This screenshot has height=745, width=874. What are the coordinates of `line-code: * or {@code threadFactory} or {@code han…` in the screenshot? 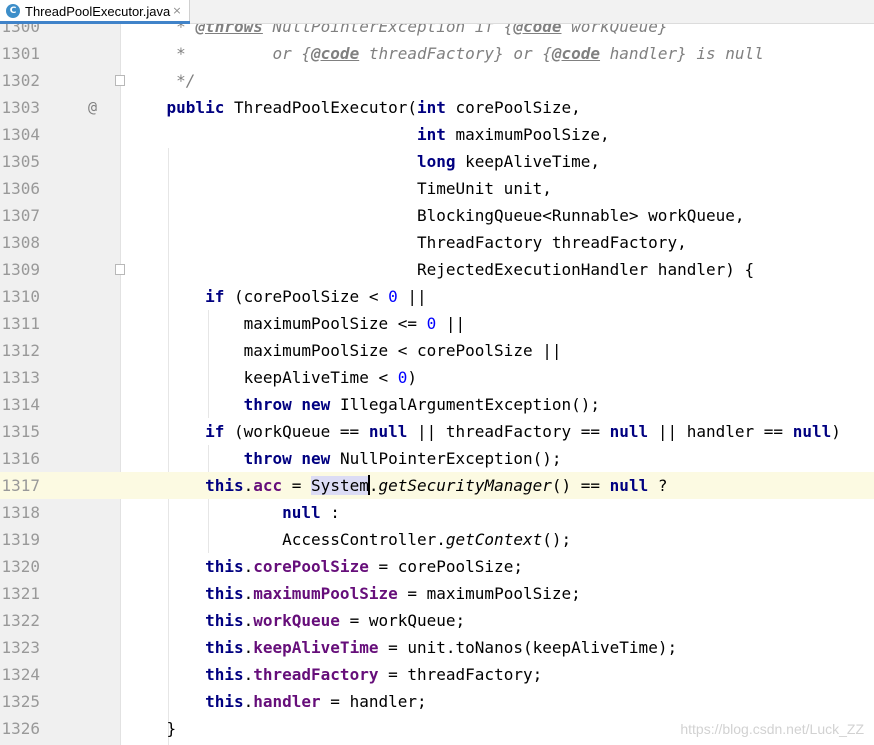 It's located at (446, 53).